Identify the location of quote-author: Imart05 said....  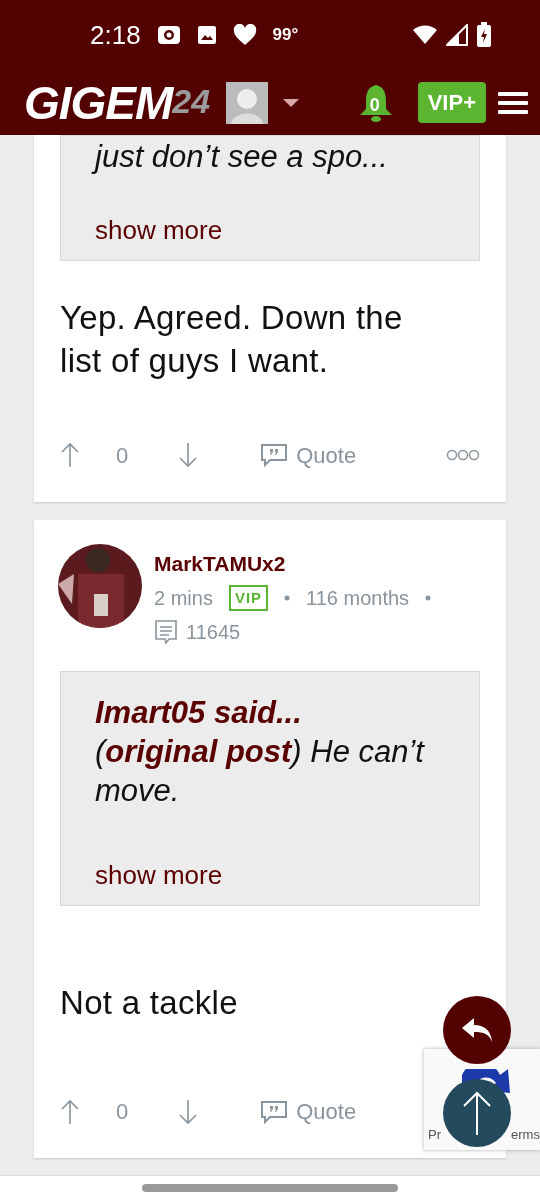
(270, 705).